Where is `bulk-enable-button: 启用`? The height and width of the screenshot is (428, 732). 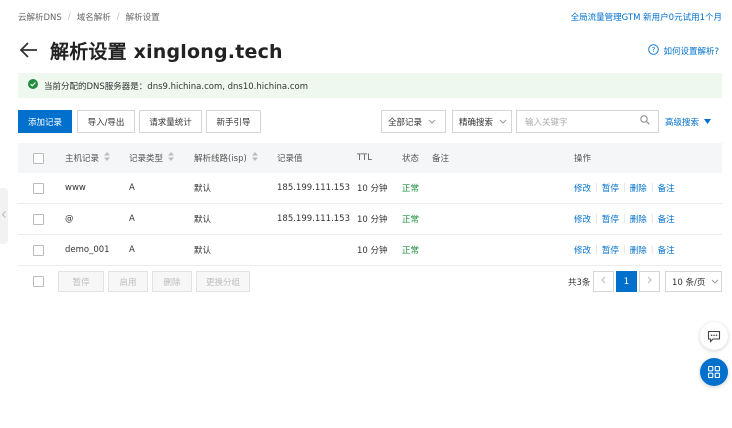
bulk-enable-button: 启用 is located at coordinates (128, 281).